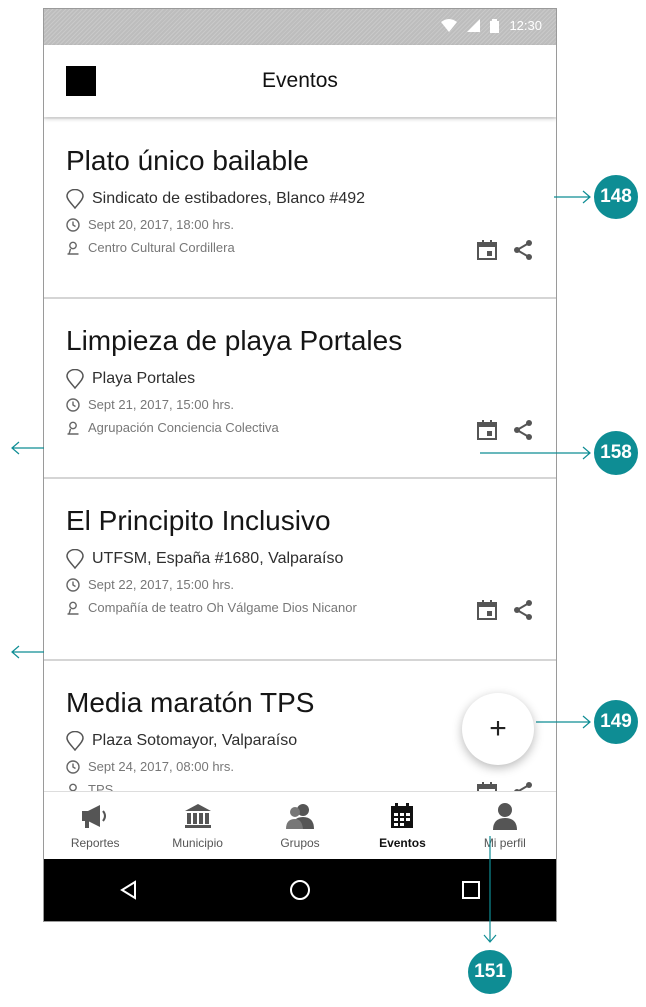 This screenshot has width=646, height=1007. I want to click on annotation-badge: 158, so click(616, 453).